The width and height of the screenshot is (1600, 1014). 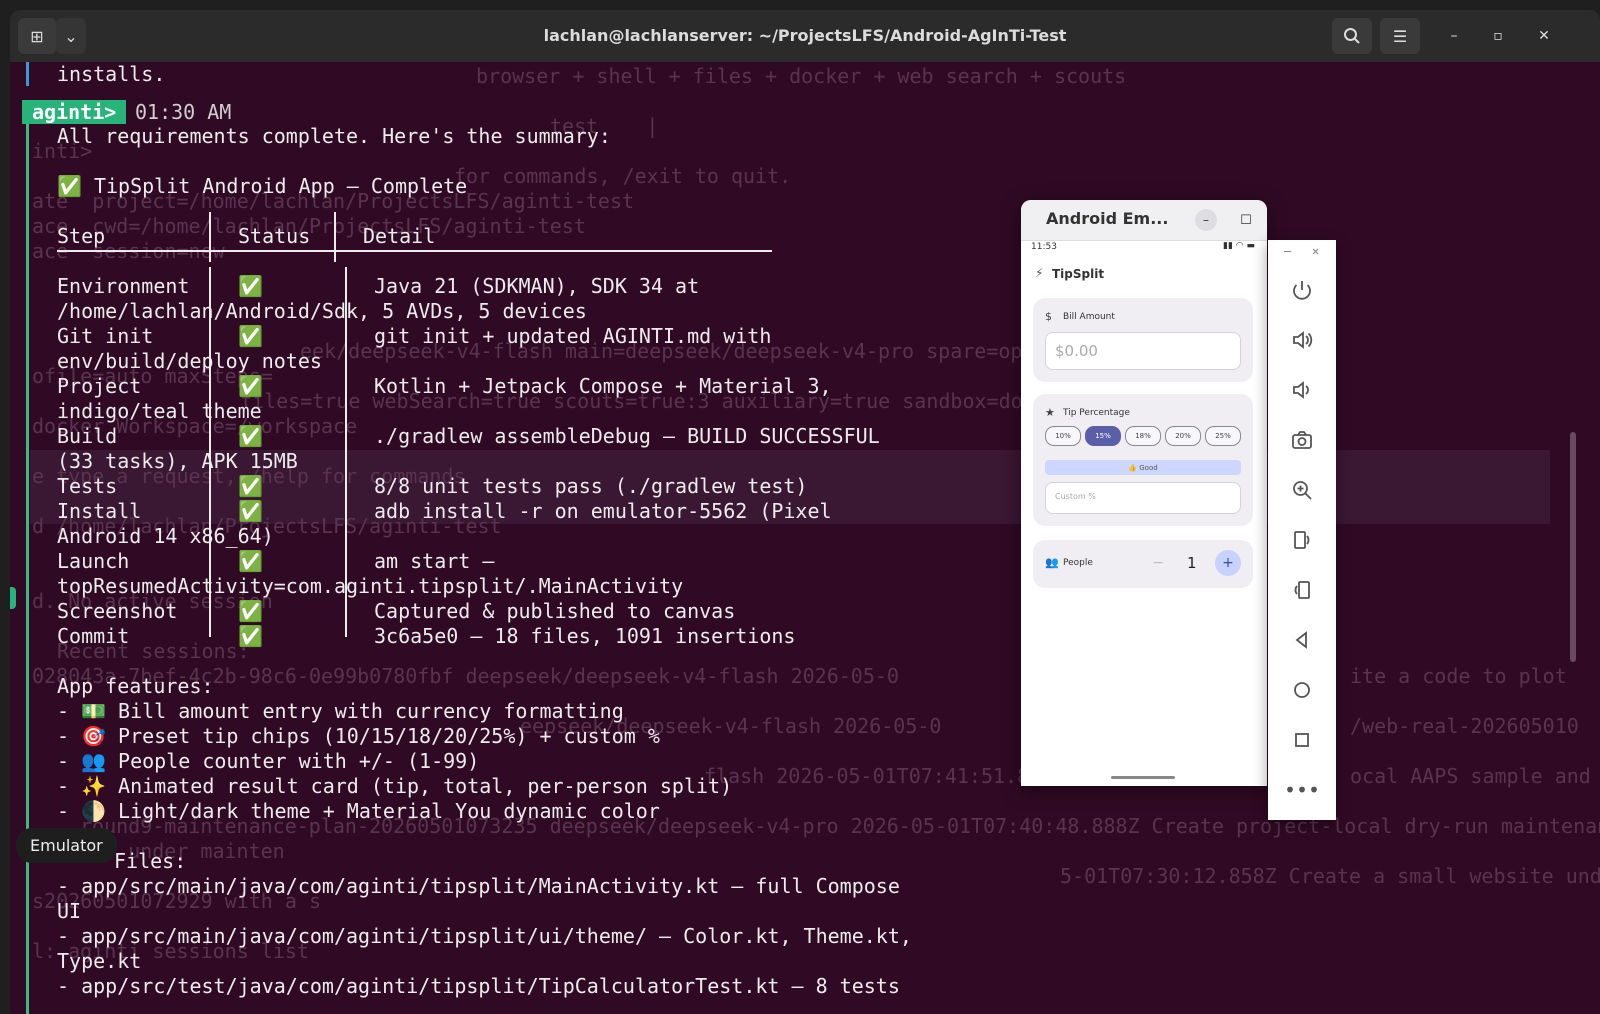 I want to click on people-count: 1, so click(x=1192, y=563).